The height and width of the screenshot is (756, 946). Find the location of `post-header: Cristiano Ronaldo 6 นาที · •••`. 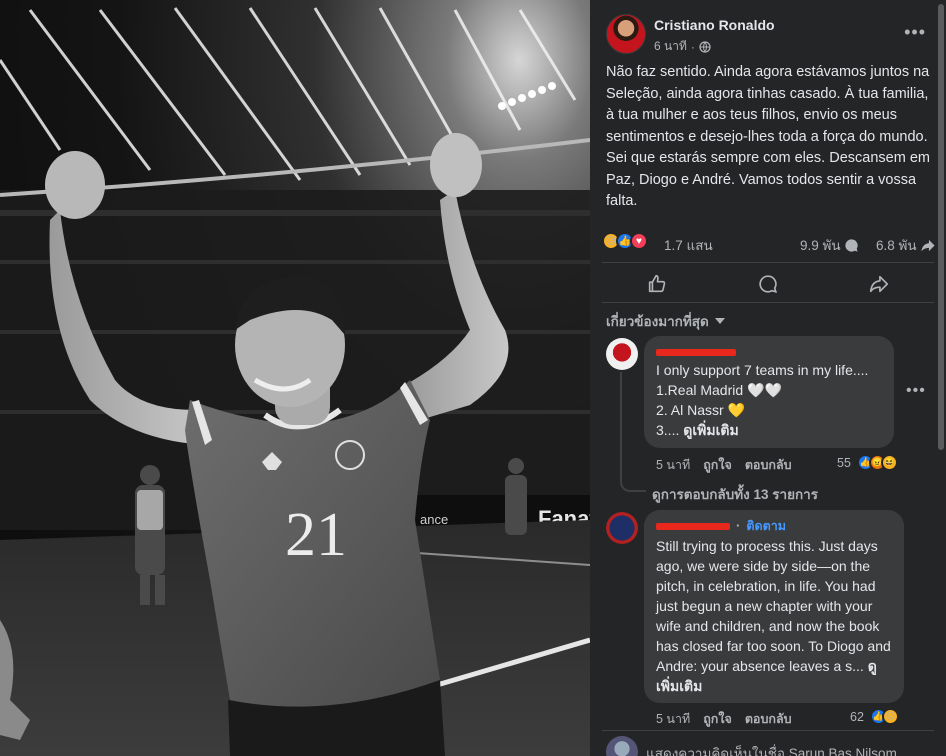

post-header: Cristiano Ronaldo 6 นาที · ••• is located at coordinates (771, 34).